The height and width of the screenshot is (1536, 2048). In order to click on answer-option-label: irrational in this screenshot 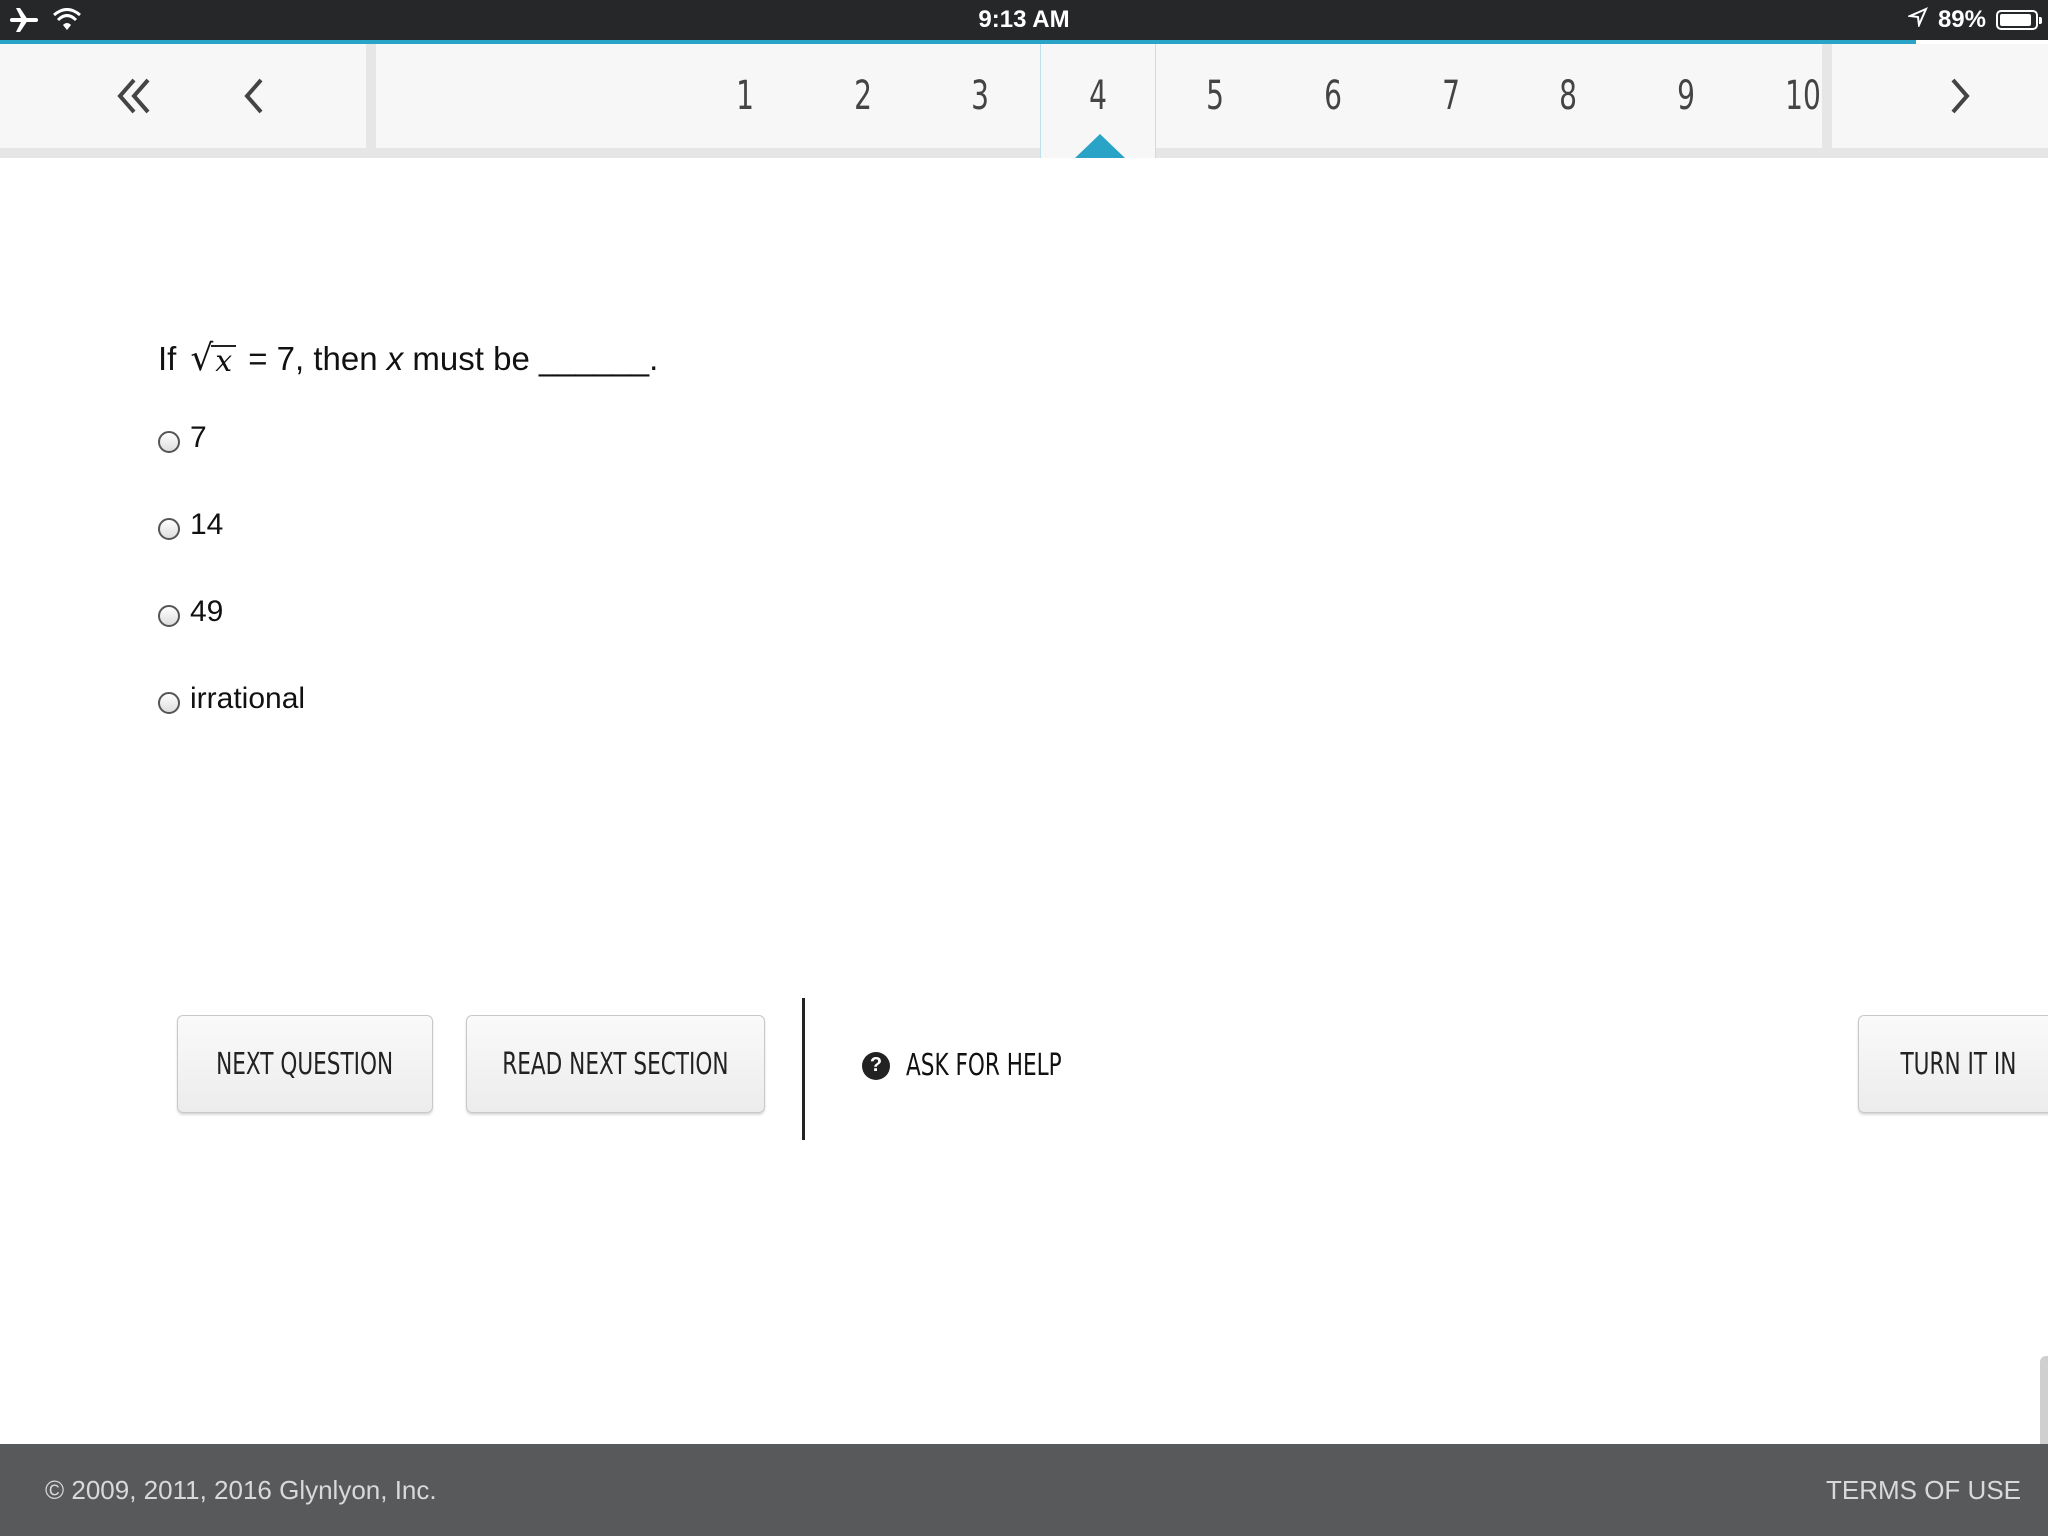, I will do `click(248, 698)`.